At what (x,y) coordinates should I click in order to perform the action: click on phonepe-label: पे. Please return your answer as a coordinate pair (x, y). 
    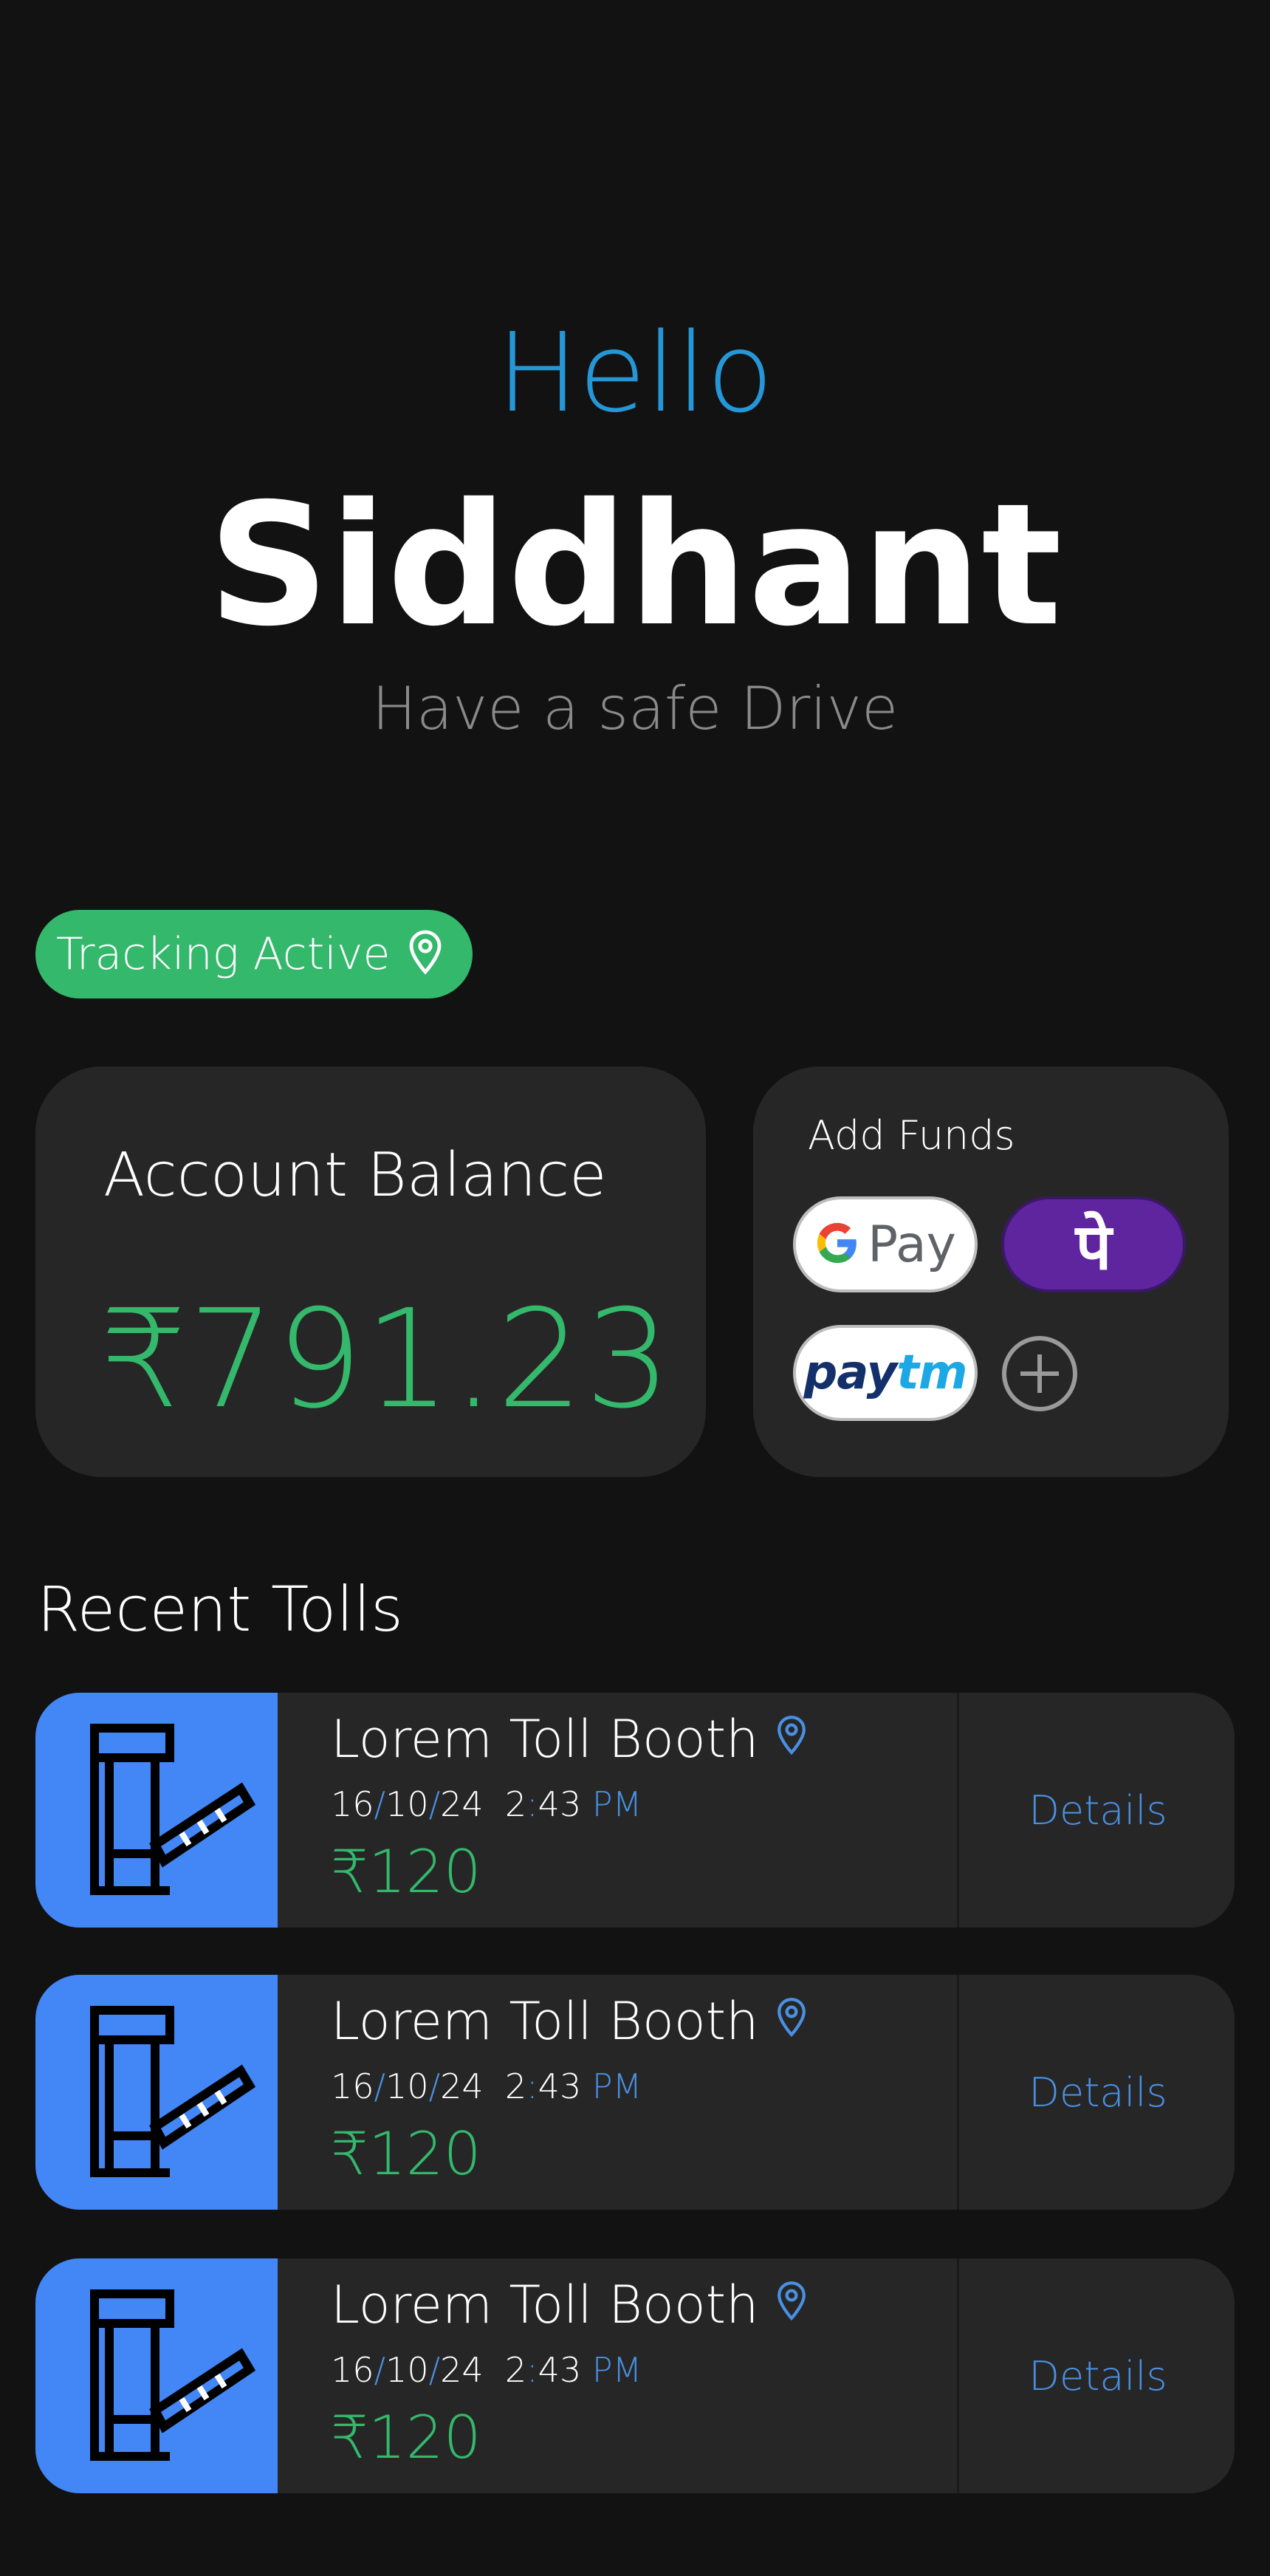
    Looking at the image, I should click on (1093, 1247).